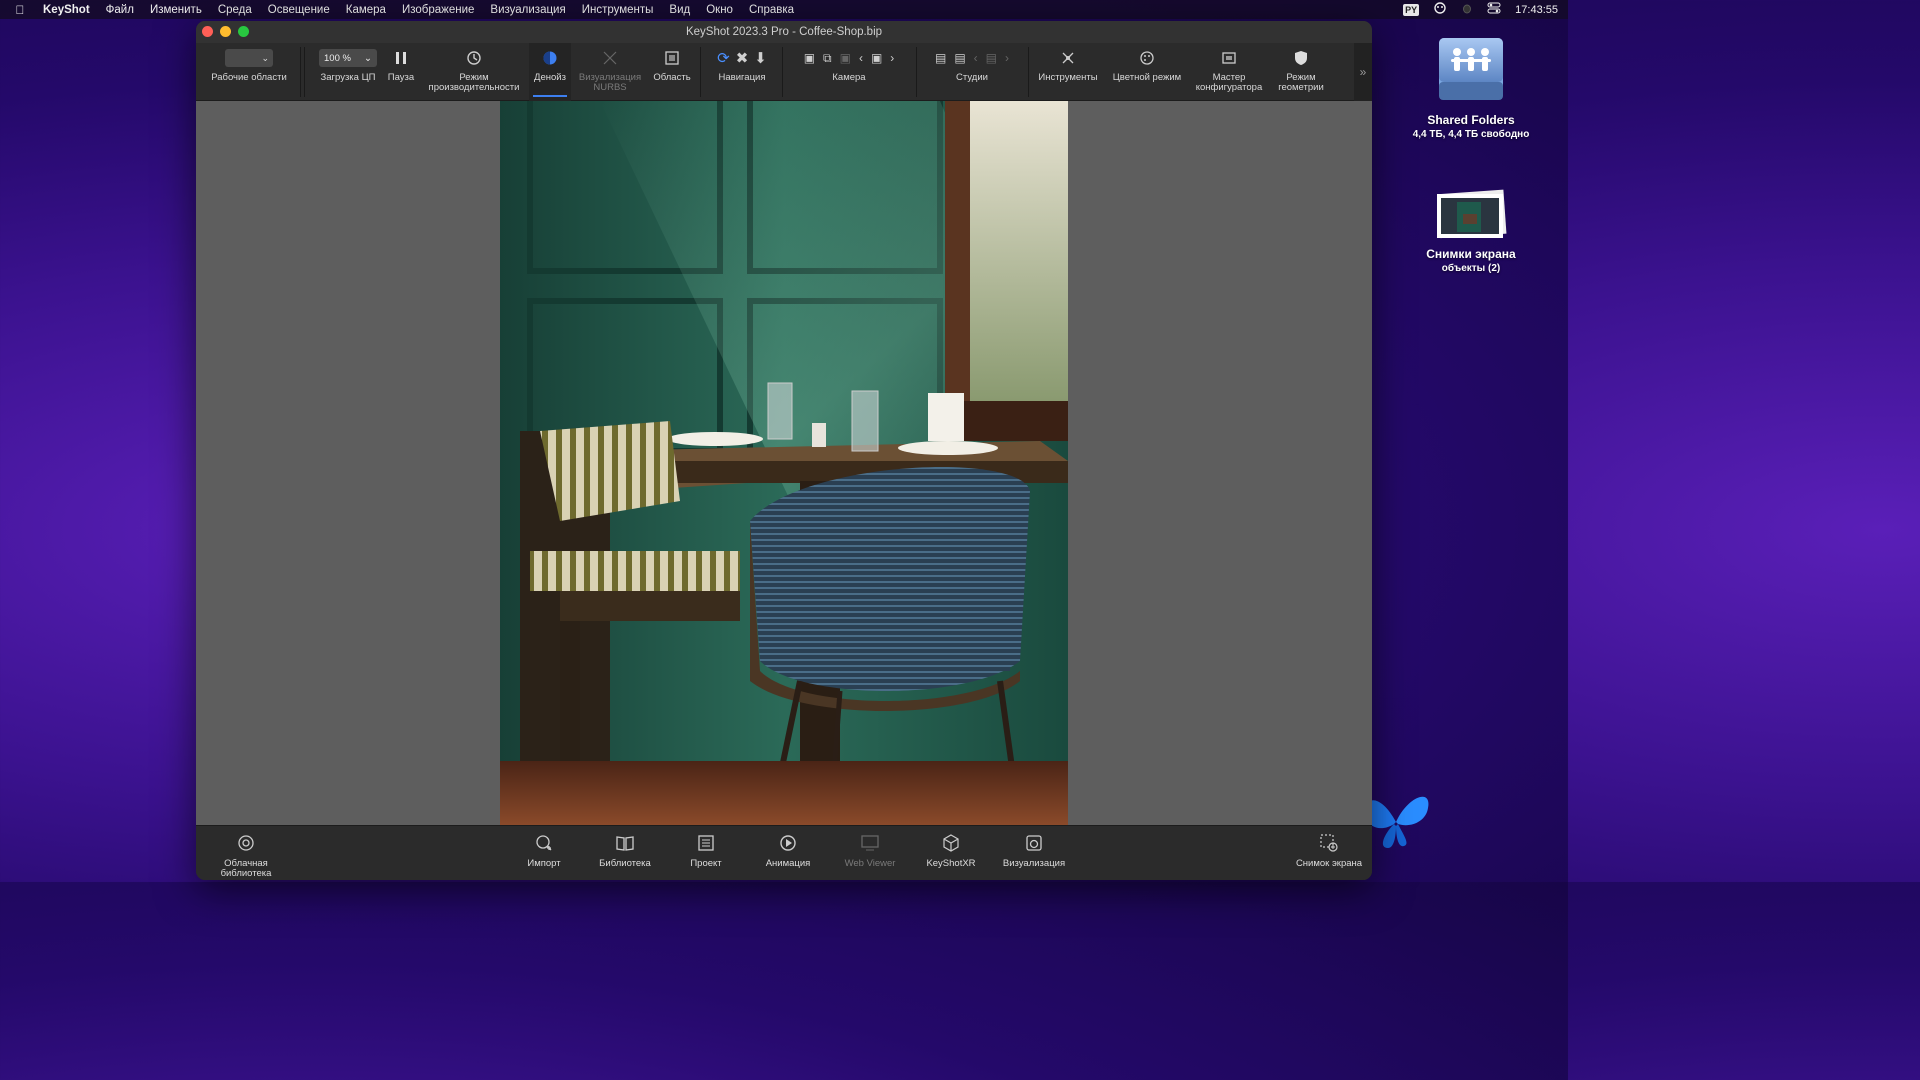 Image resolution: width=1920 pixels, height=1080 pixels. I want to click on zoom-dropdown: 100 % ⌄, so click(348, 58).